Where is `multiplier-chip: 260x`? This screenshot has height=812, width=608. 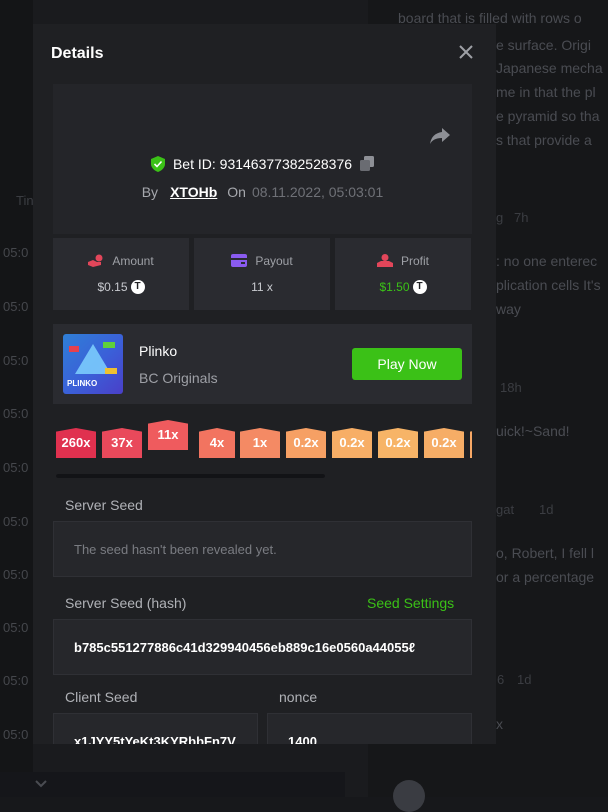 multiplier-chip: 260x is located at coordinates (76, 443).